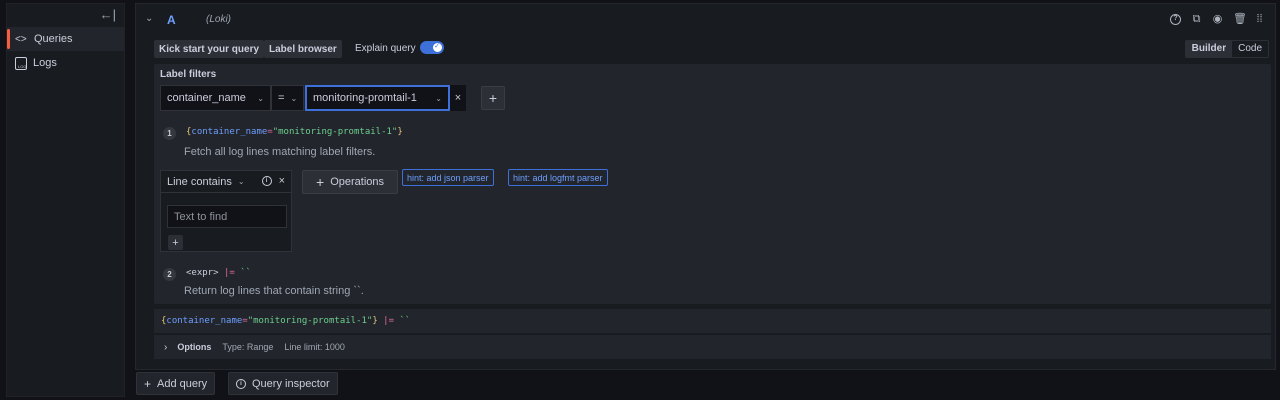 This screenshot has width=1280, height=400. I want to click on line-contains-input, so click(227, 216).